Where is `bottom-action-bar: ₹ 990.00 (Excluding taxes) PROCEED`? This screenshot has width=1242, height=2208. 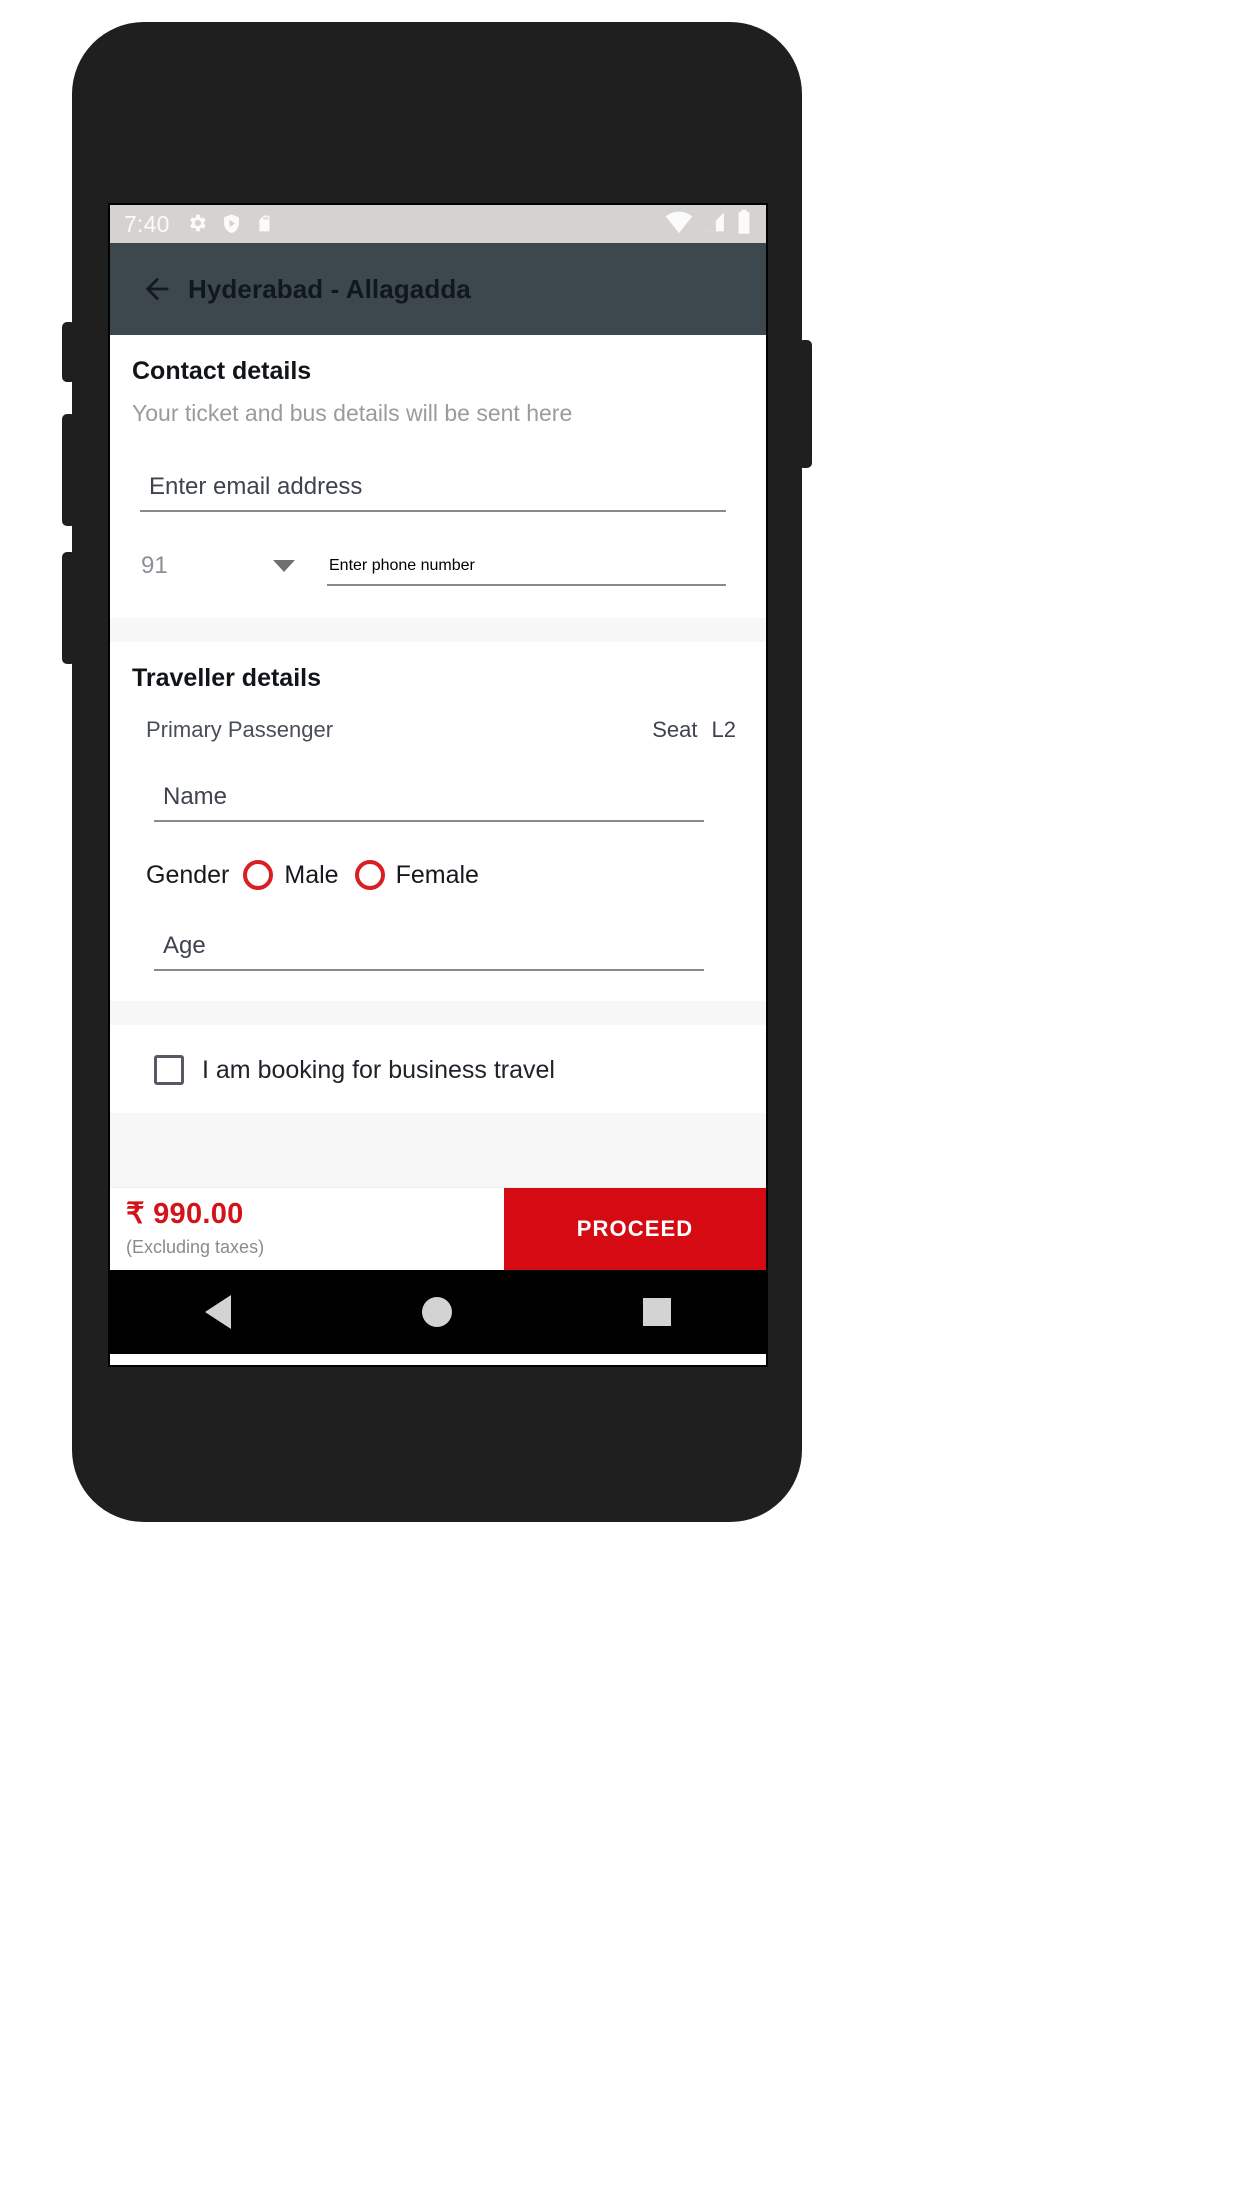 bottom-action-bar: ₹ 990.00 (Excluding taxes) PROCEED is located at coordinates (438, 1228).